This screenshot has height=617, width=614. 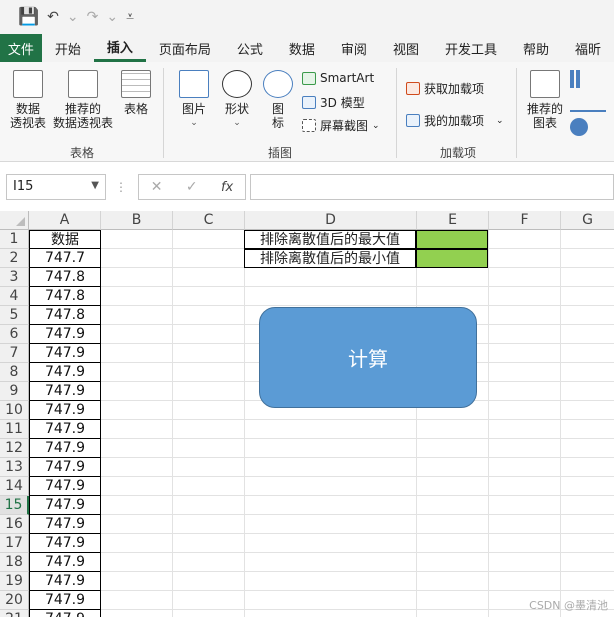 I want to click on group-separator, so click(x=396, y=113).